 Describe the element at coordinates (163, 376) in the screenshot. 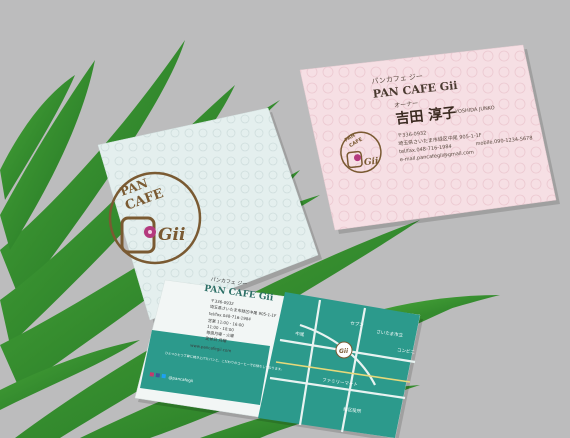

I see `twitter-icon` at that location.